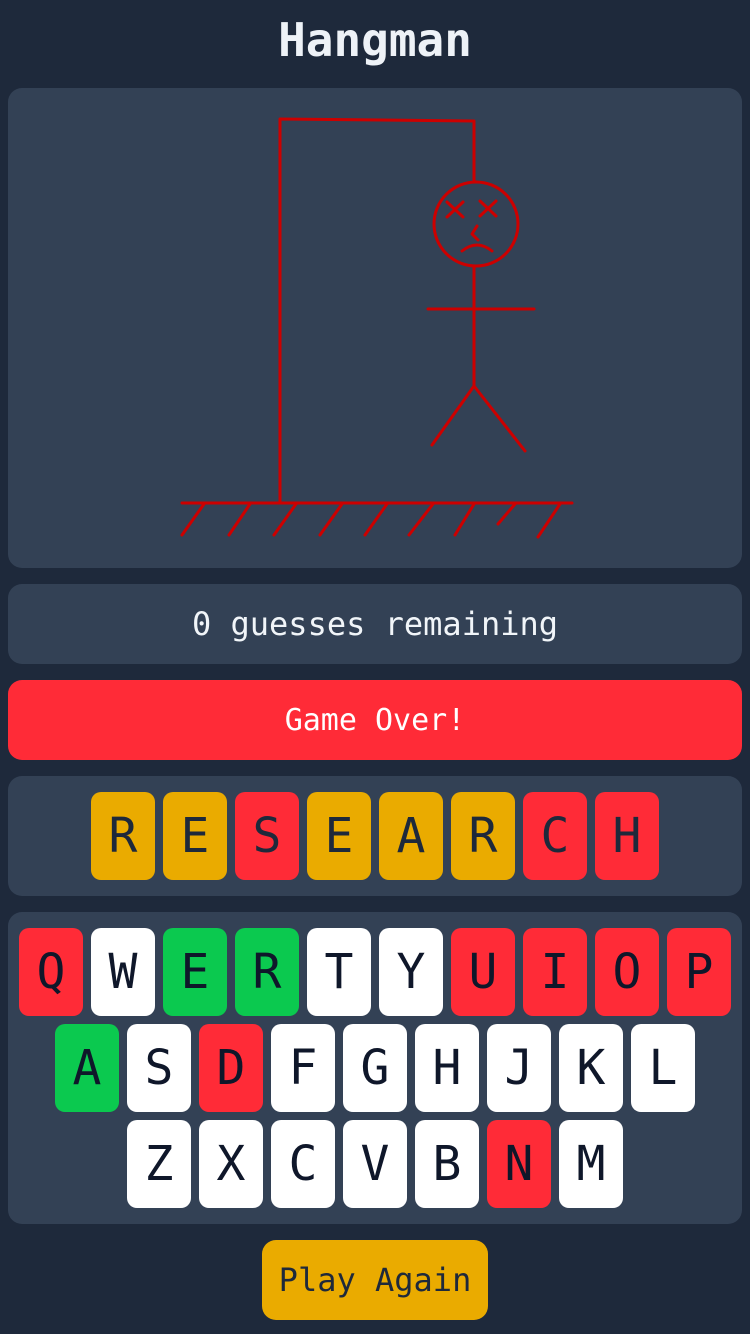  What do you see at coordinates (339, 972) in the screenshot?
I see `key-t: T` at bounding box center [339, 972].